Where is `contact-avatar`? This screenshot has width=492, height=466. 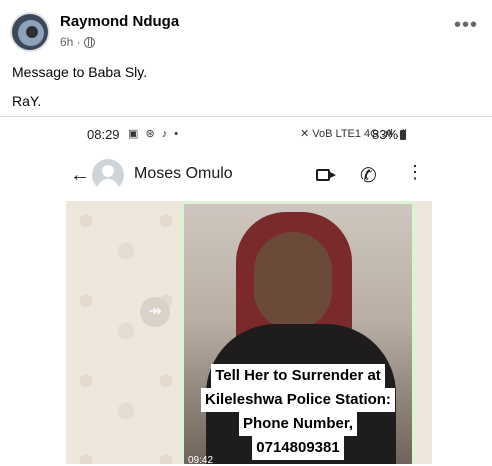
contact-avatar is located at coordinates (108, 175).